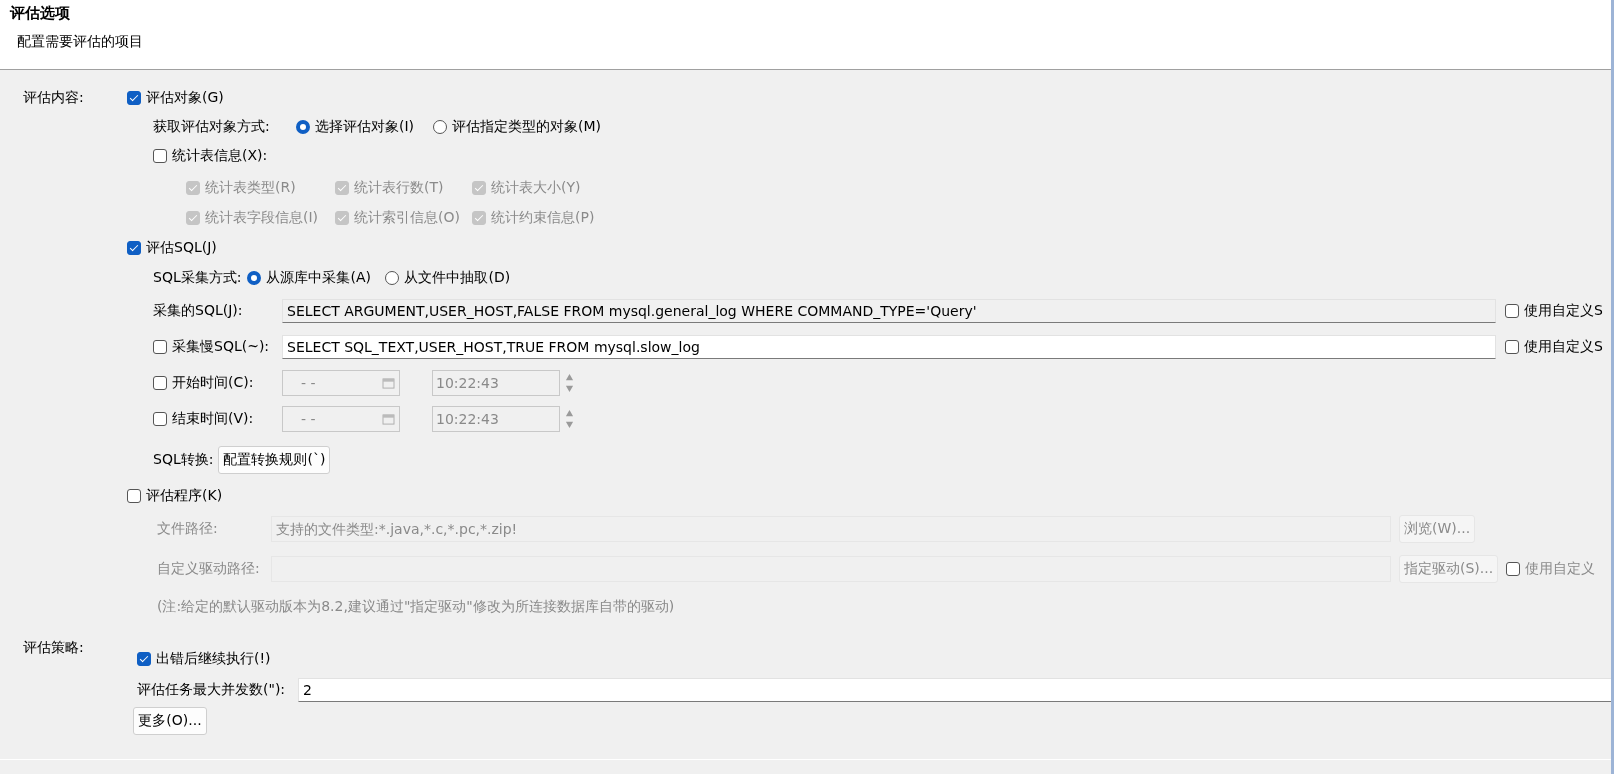  I want to click on page-title: 评估选项, so click(40, 13).